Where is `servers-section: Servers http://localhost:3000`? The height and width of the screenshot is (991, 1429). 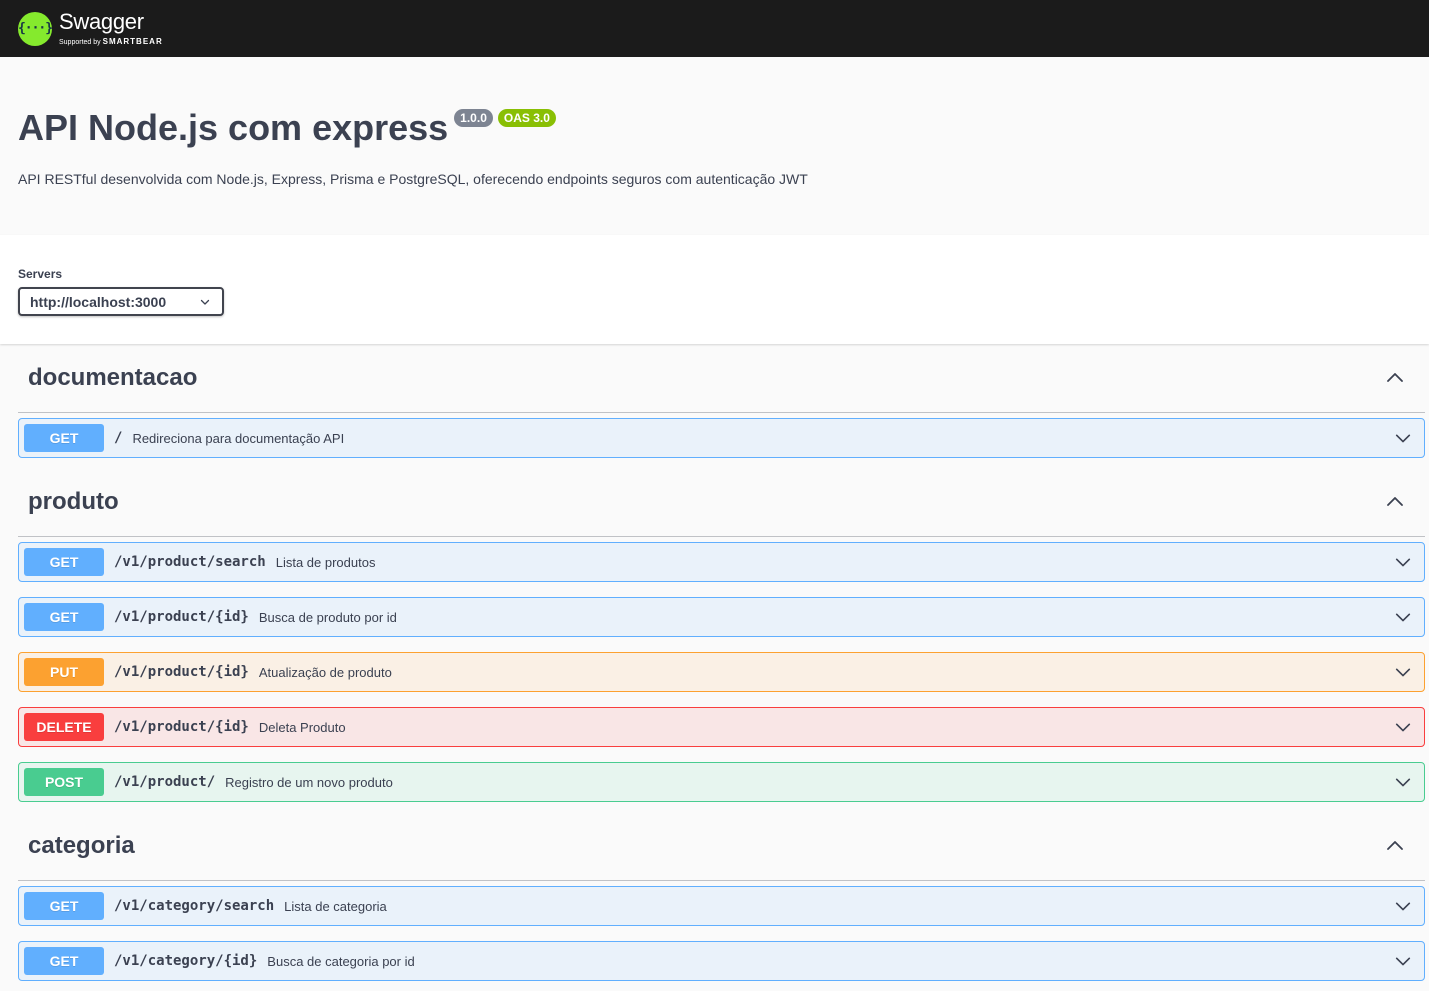
servers-section: Servers http://localhost:3000 is located at coordinates (714, 289).